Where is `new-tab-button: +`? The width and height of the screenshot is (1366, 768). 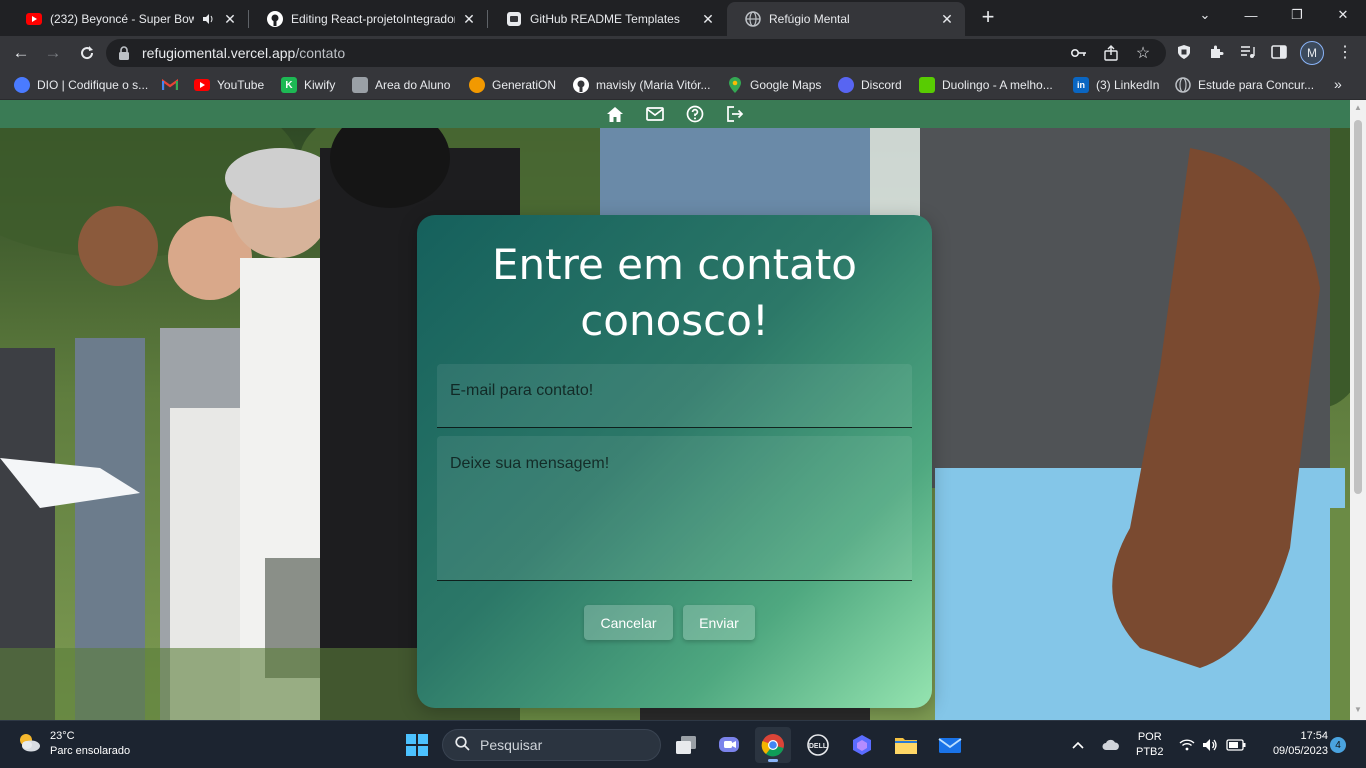
new-tab-button: + is located at coordinates (988, 18).